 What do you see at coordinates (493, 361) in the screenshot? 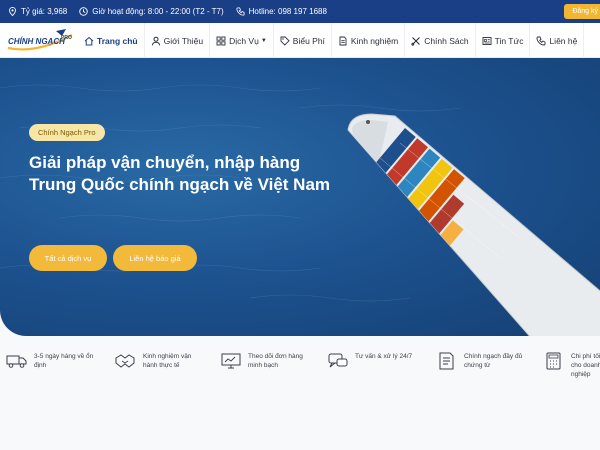
I see `feature-text: Chính ngạch đầy đủ chứng từ` at bounding box center [493, 361].